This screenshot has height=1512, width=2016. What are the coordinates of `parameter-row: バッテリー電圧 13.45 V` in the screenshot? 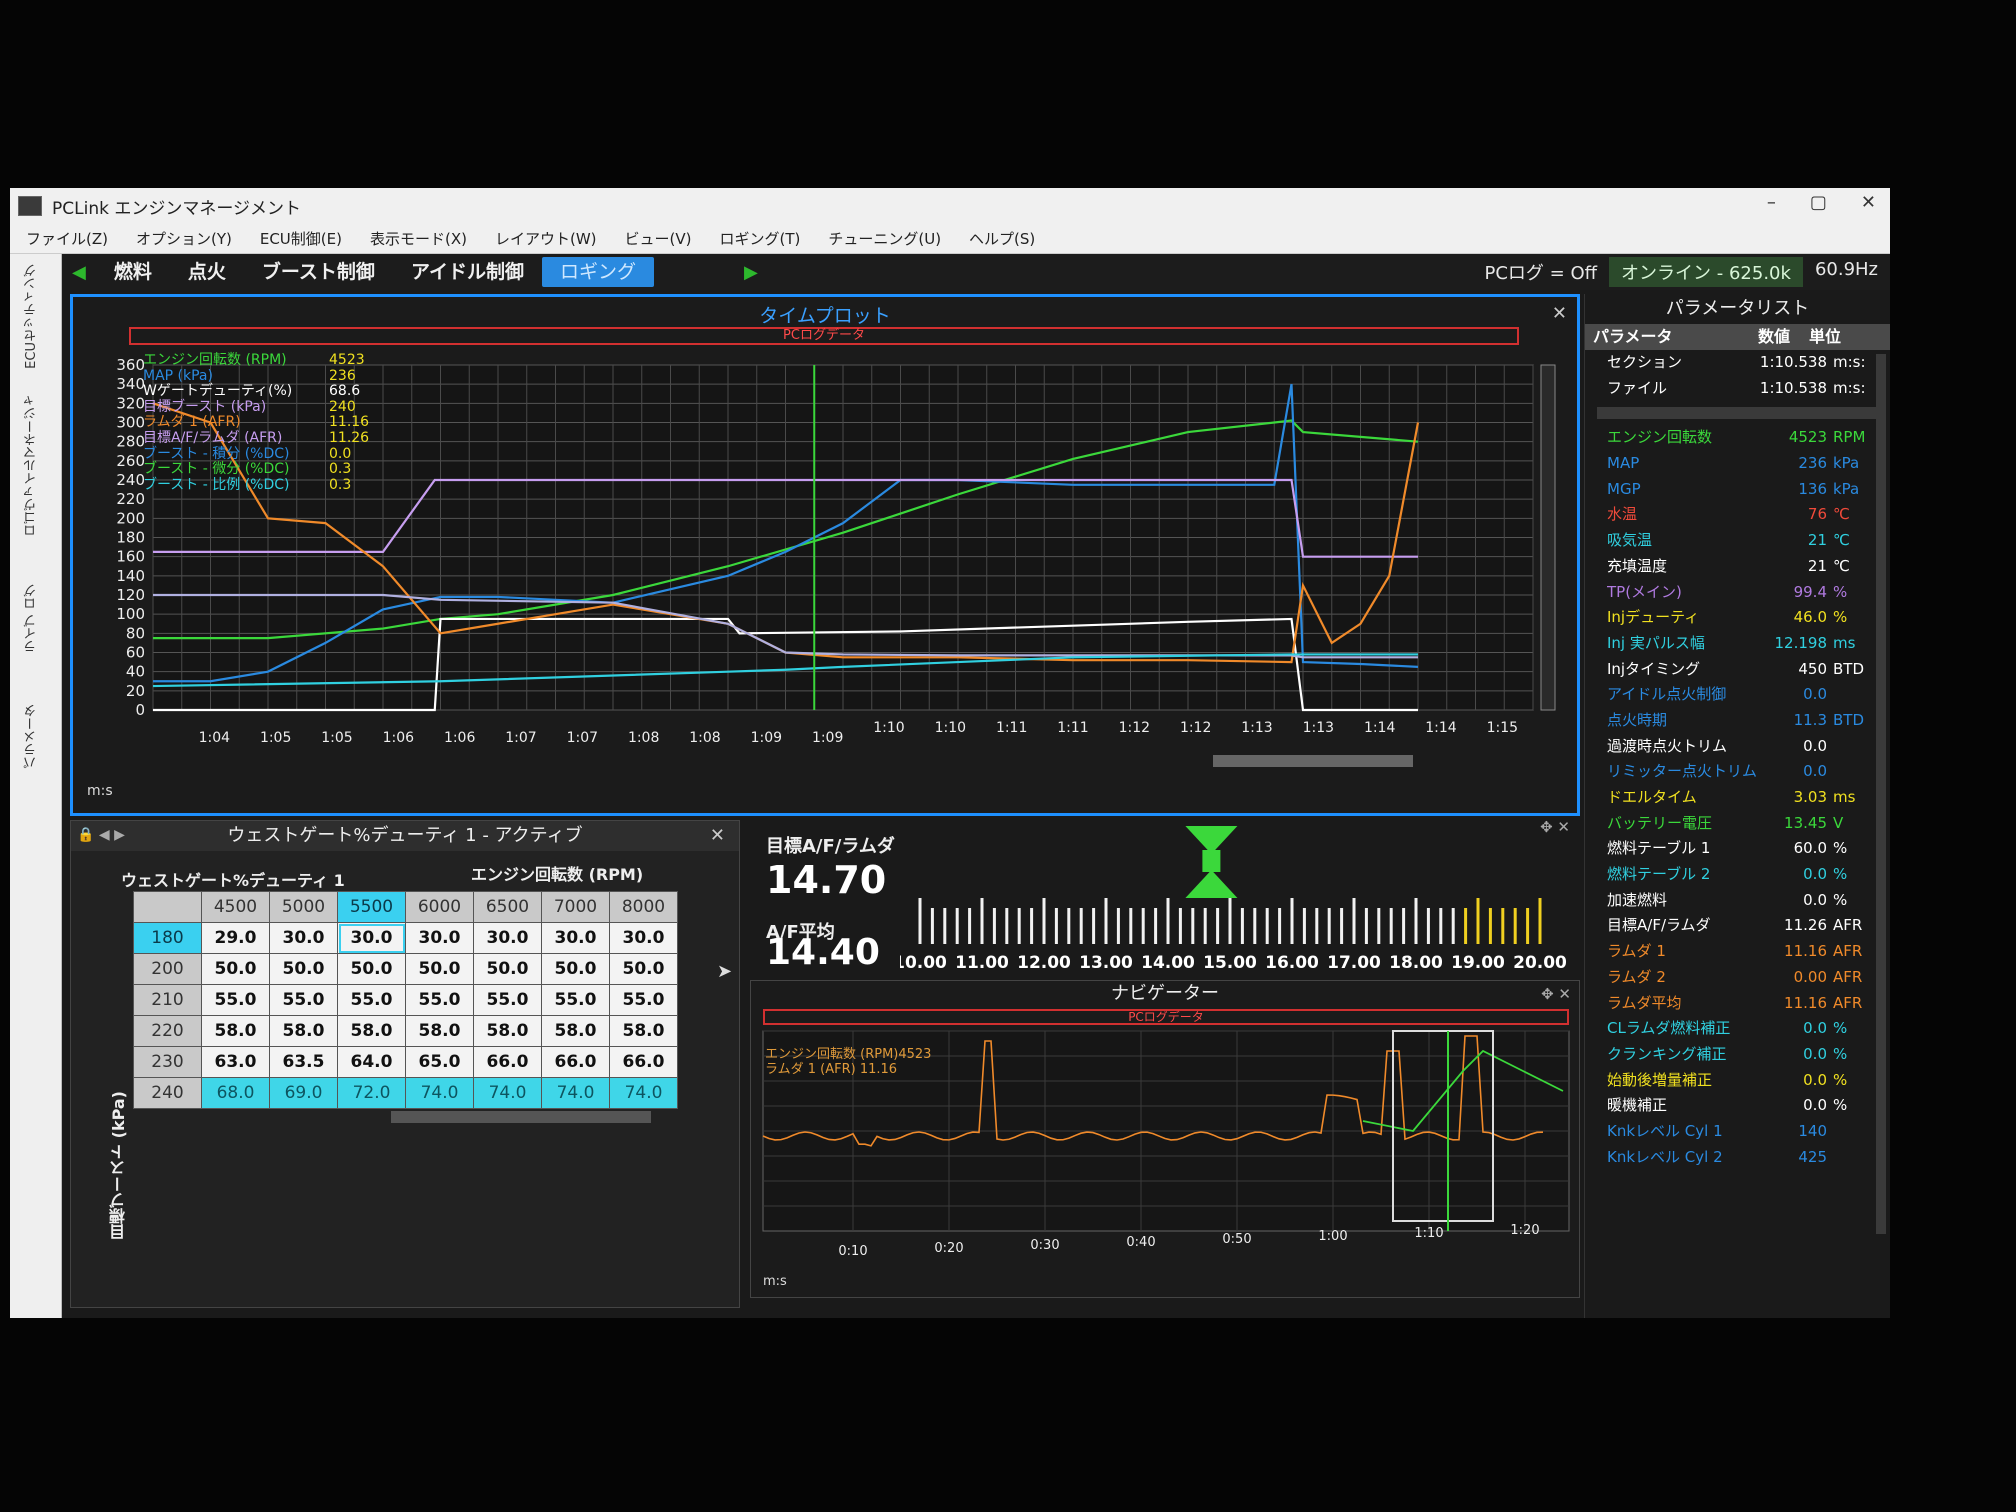 It's located at (1737, 824).